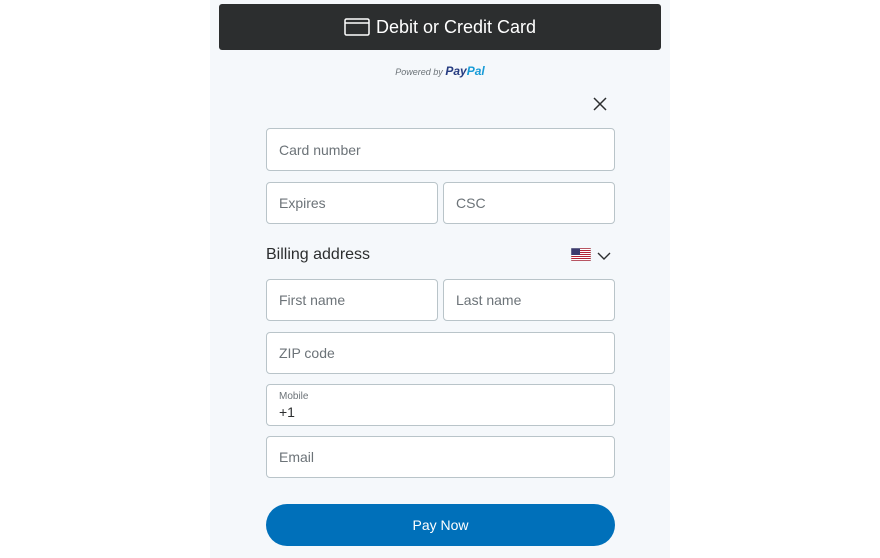  I want to click on header-title: Debit or Credit Card, so click(456, 26).